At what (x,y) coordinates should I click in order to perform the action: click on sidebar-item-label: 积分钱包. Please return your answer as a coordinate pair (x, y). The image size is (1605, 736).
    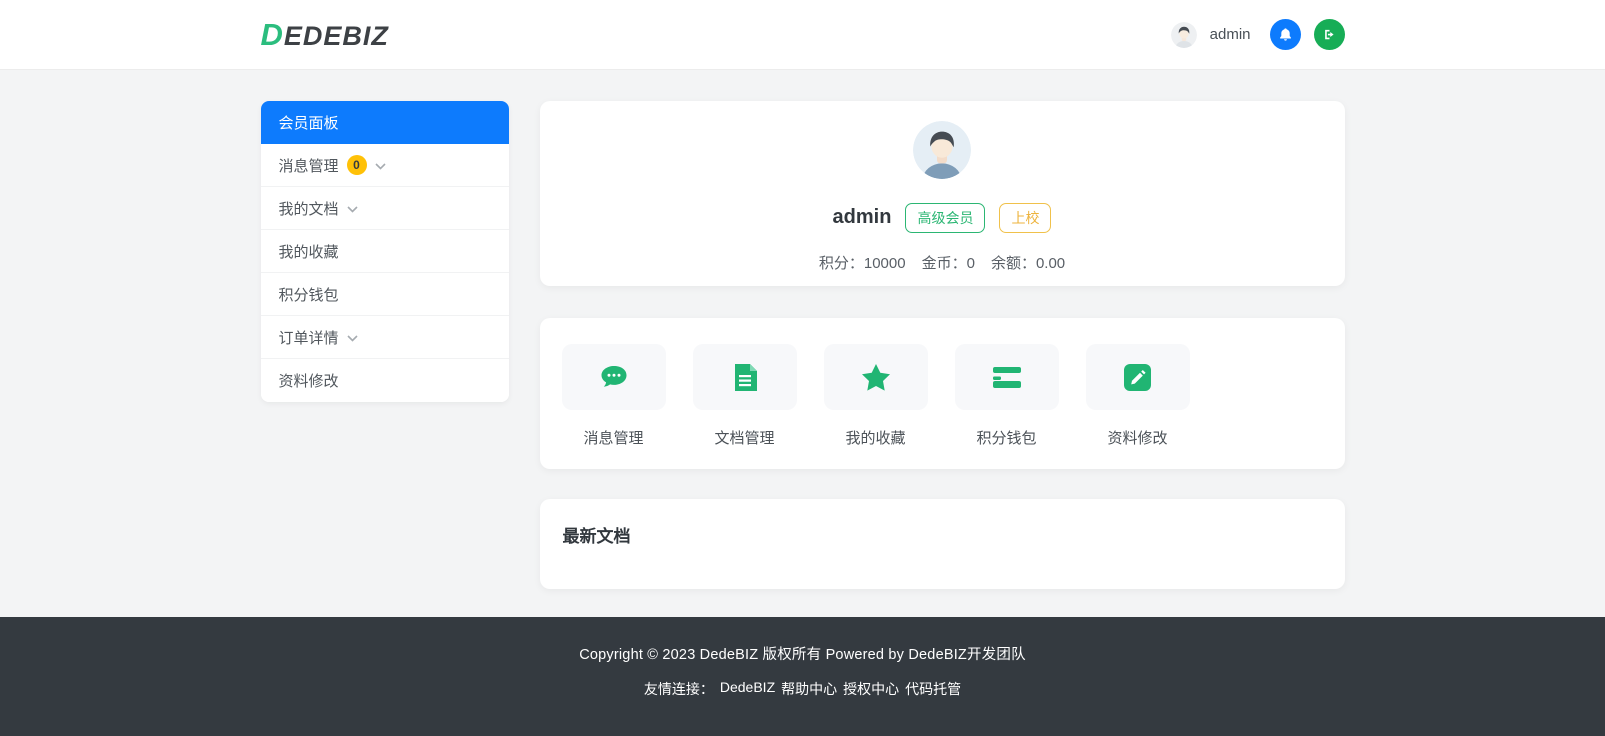
    Looking at the image, I should click on (308, 295).